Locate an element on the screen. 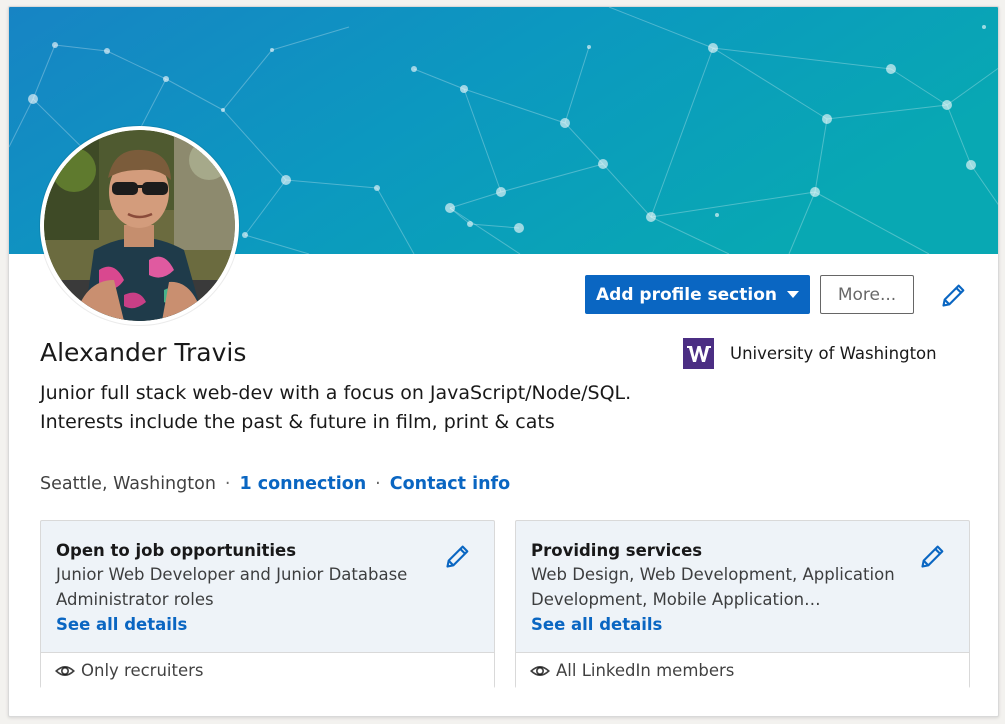 The width and height of the screenshot is (1005, 724). profile-photo is located at coordinates (139, 225).